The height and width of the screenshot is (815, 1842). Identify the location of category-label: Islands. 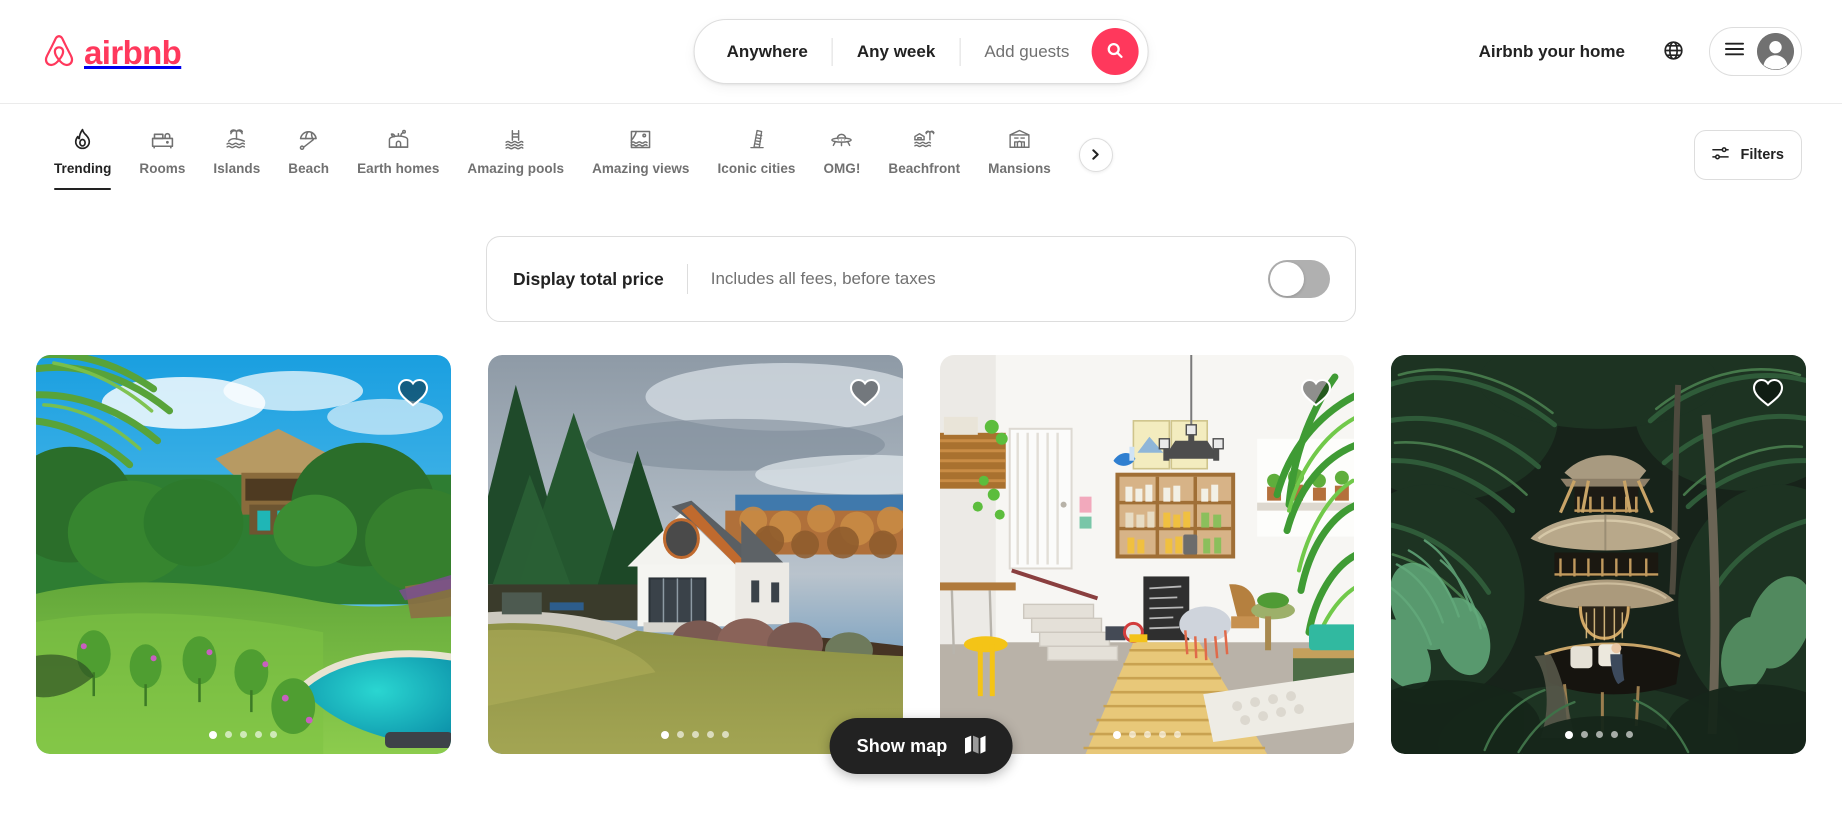
(237, 168).